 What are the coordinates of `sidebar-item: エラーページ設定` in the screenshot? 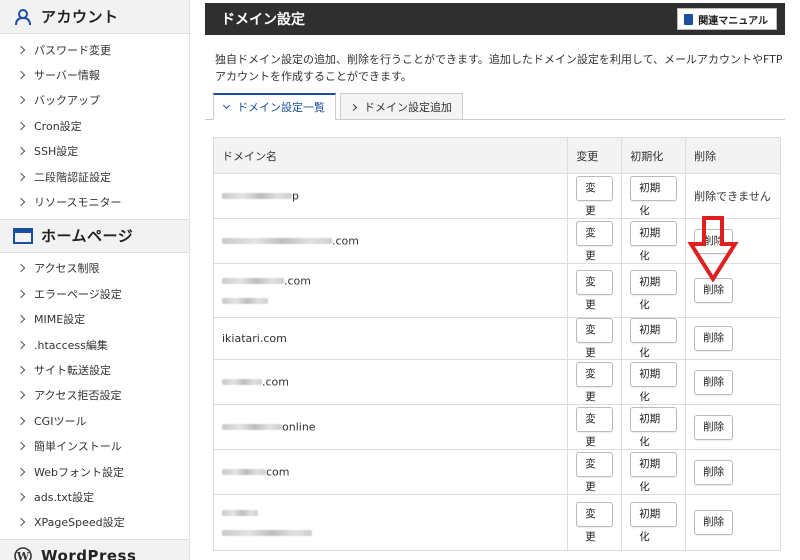 It's located at (94, 293).